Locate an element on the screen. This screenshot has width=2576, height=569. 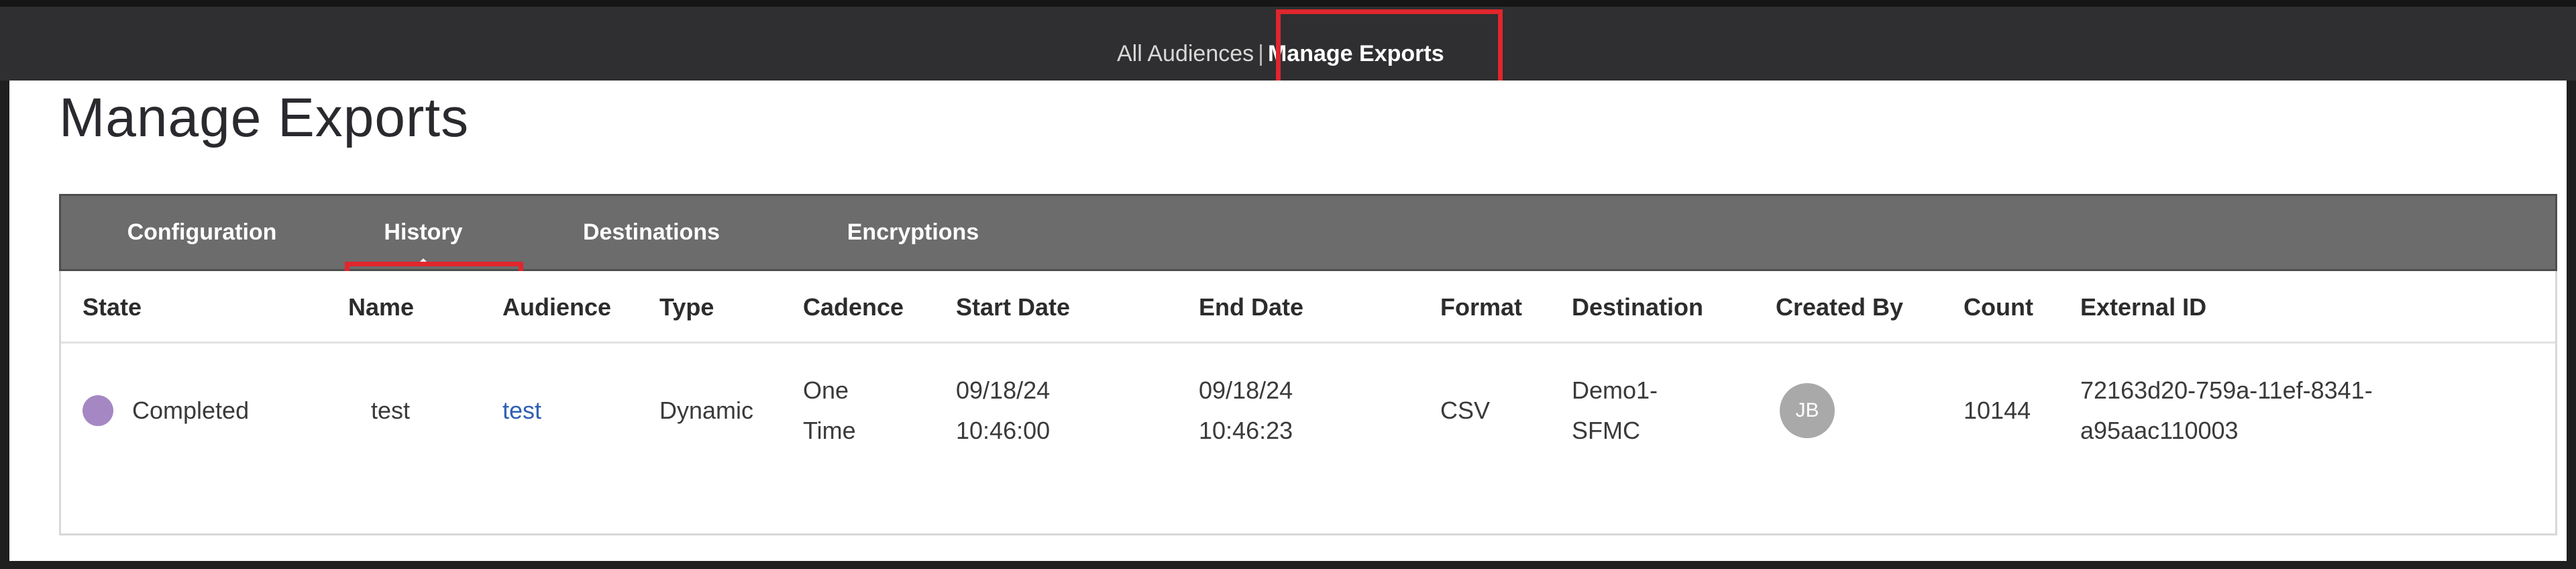
breadcrumb-all-audiences: All Audiences is located at coordinates (1185, 54).